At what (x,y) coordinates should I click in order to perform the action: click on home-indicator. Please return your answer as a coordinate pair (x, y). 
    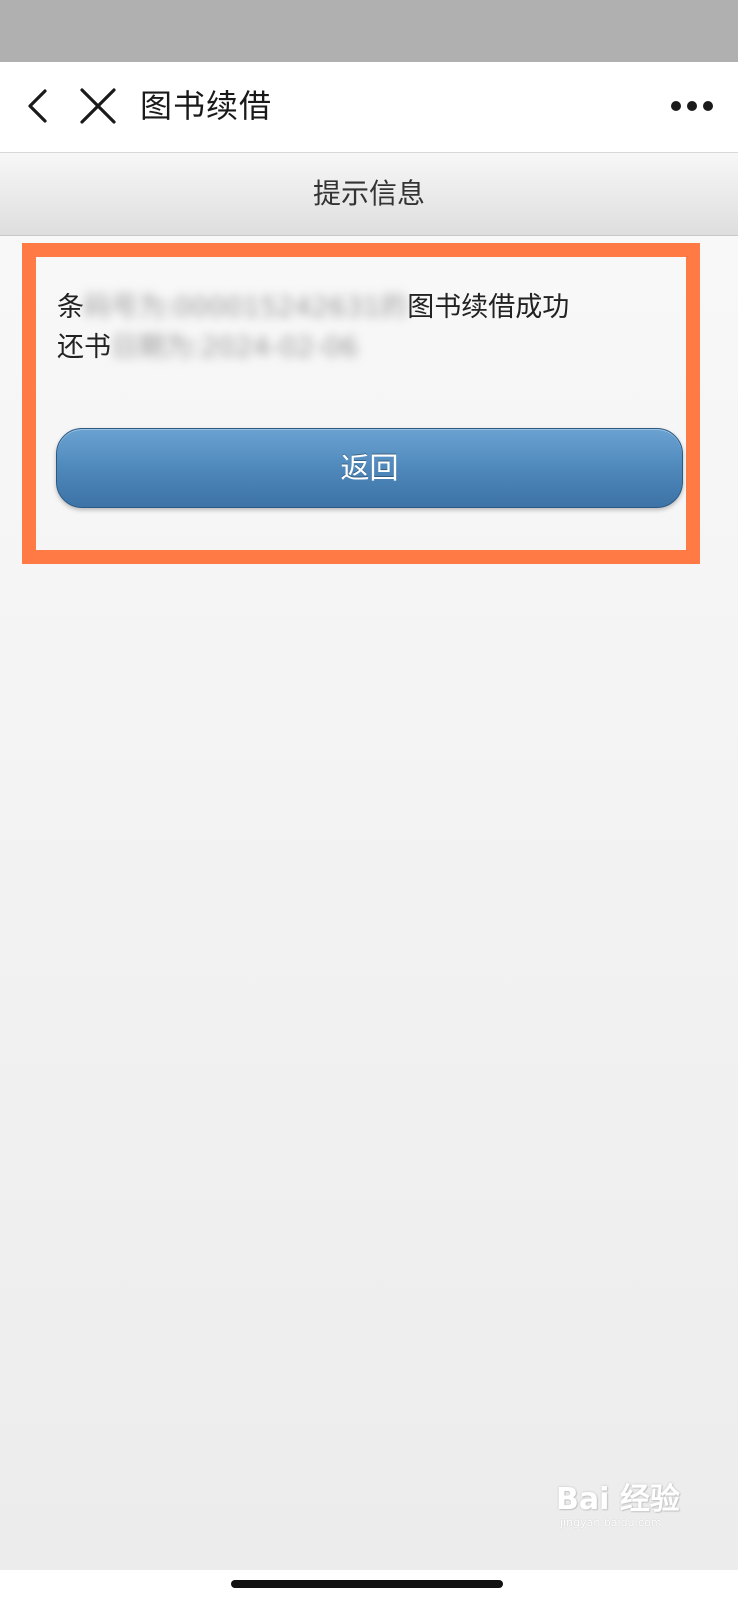
    Looking at the image, I should click on (367, 1584).